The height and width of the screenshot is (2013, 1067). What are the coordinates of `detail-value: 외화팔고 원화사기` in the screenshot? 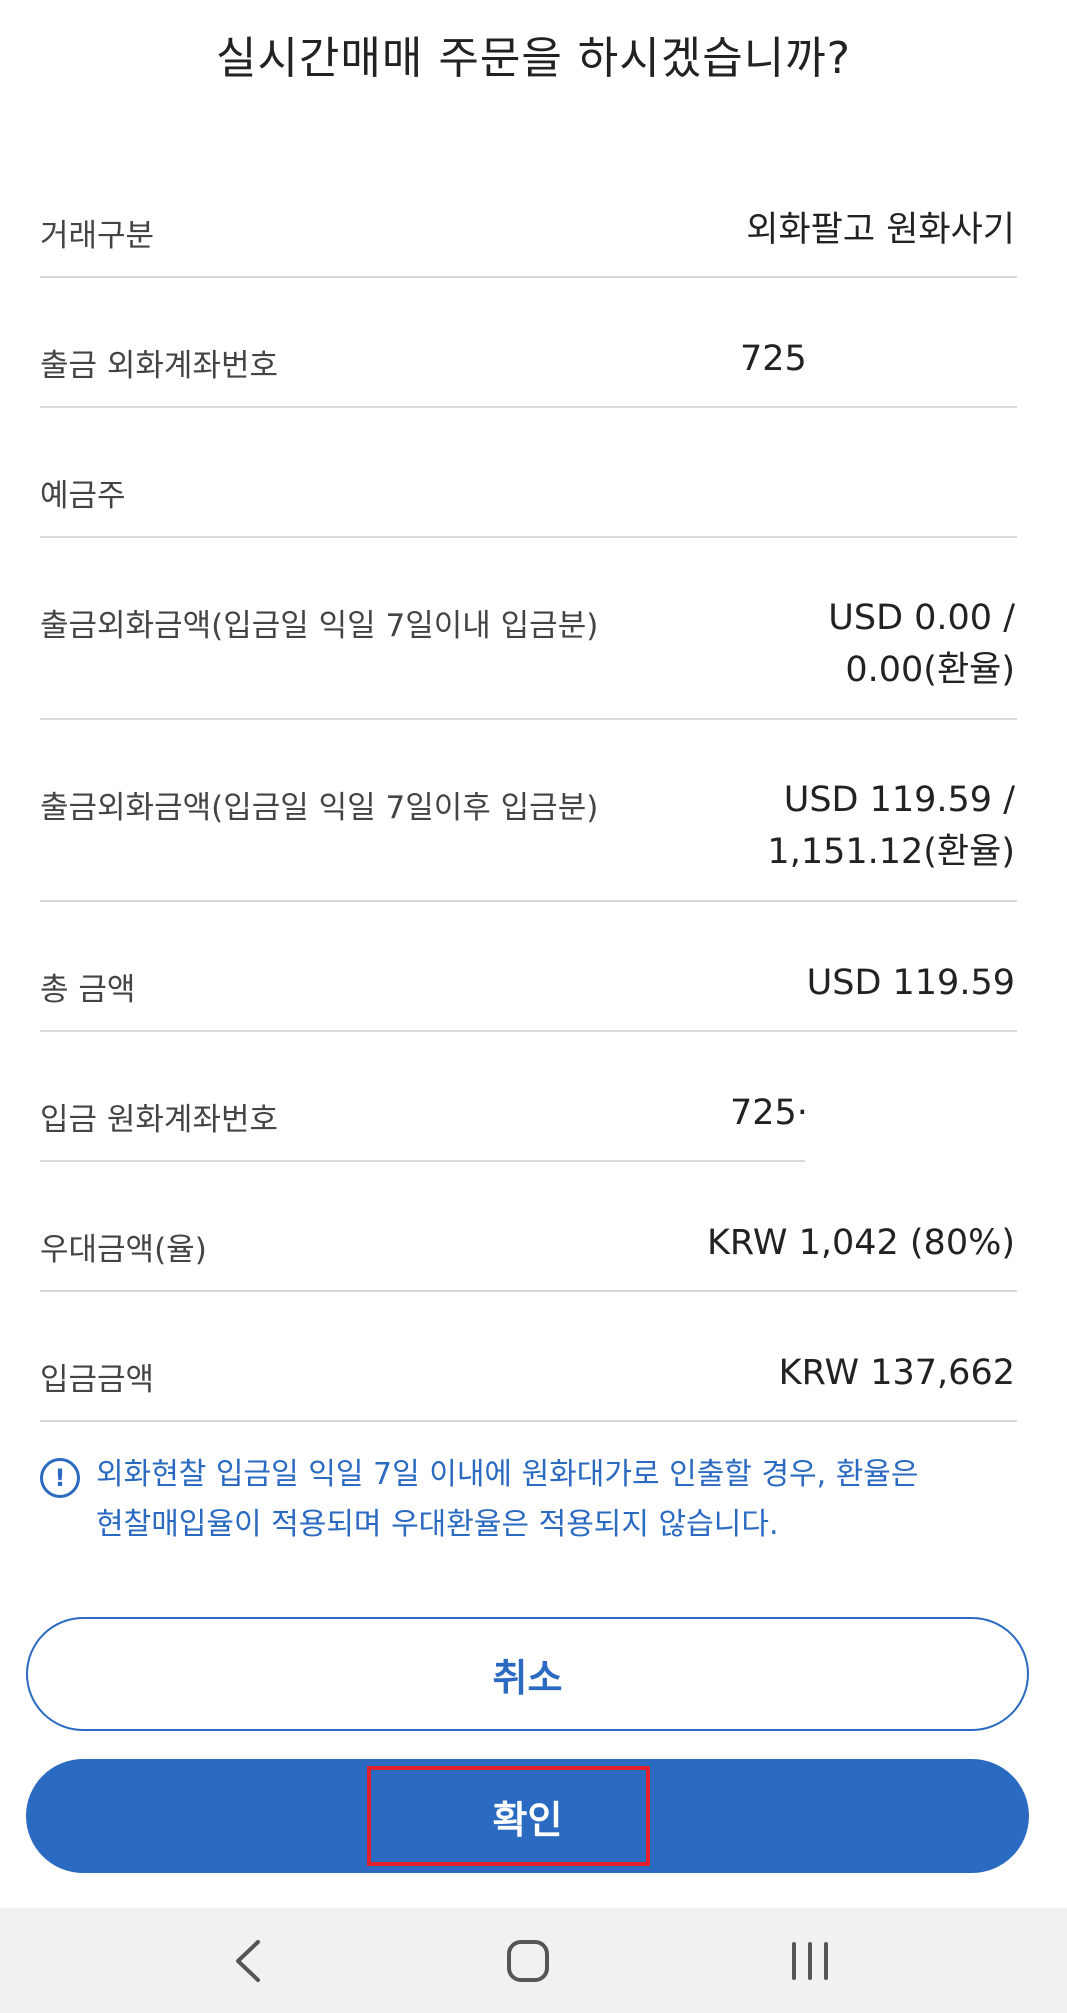 It's located at (880, 230).